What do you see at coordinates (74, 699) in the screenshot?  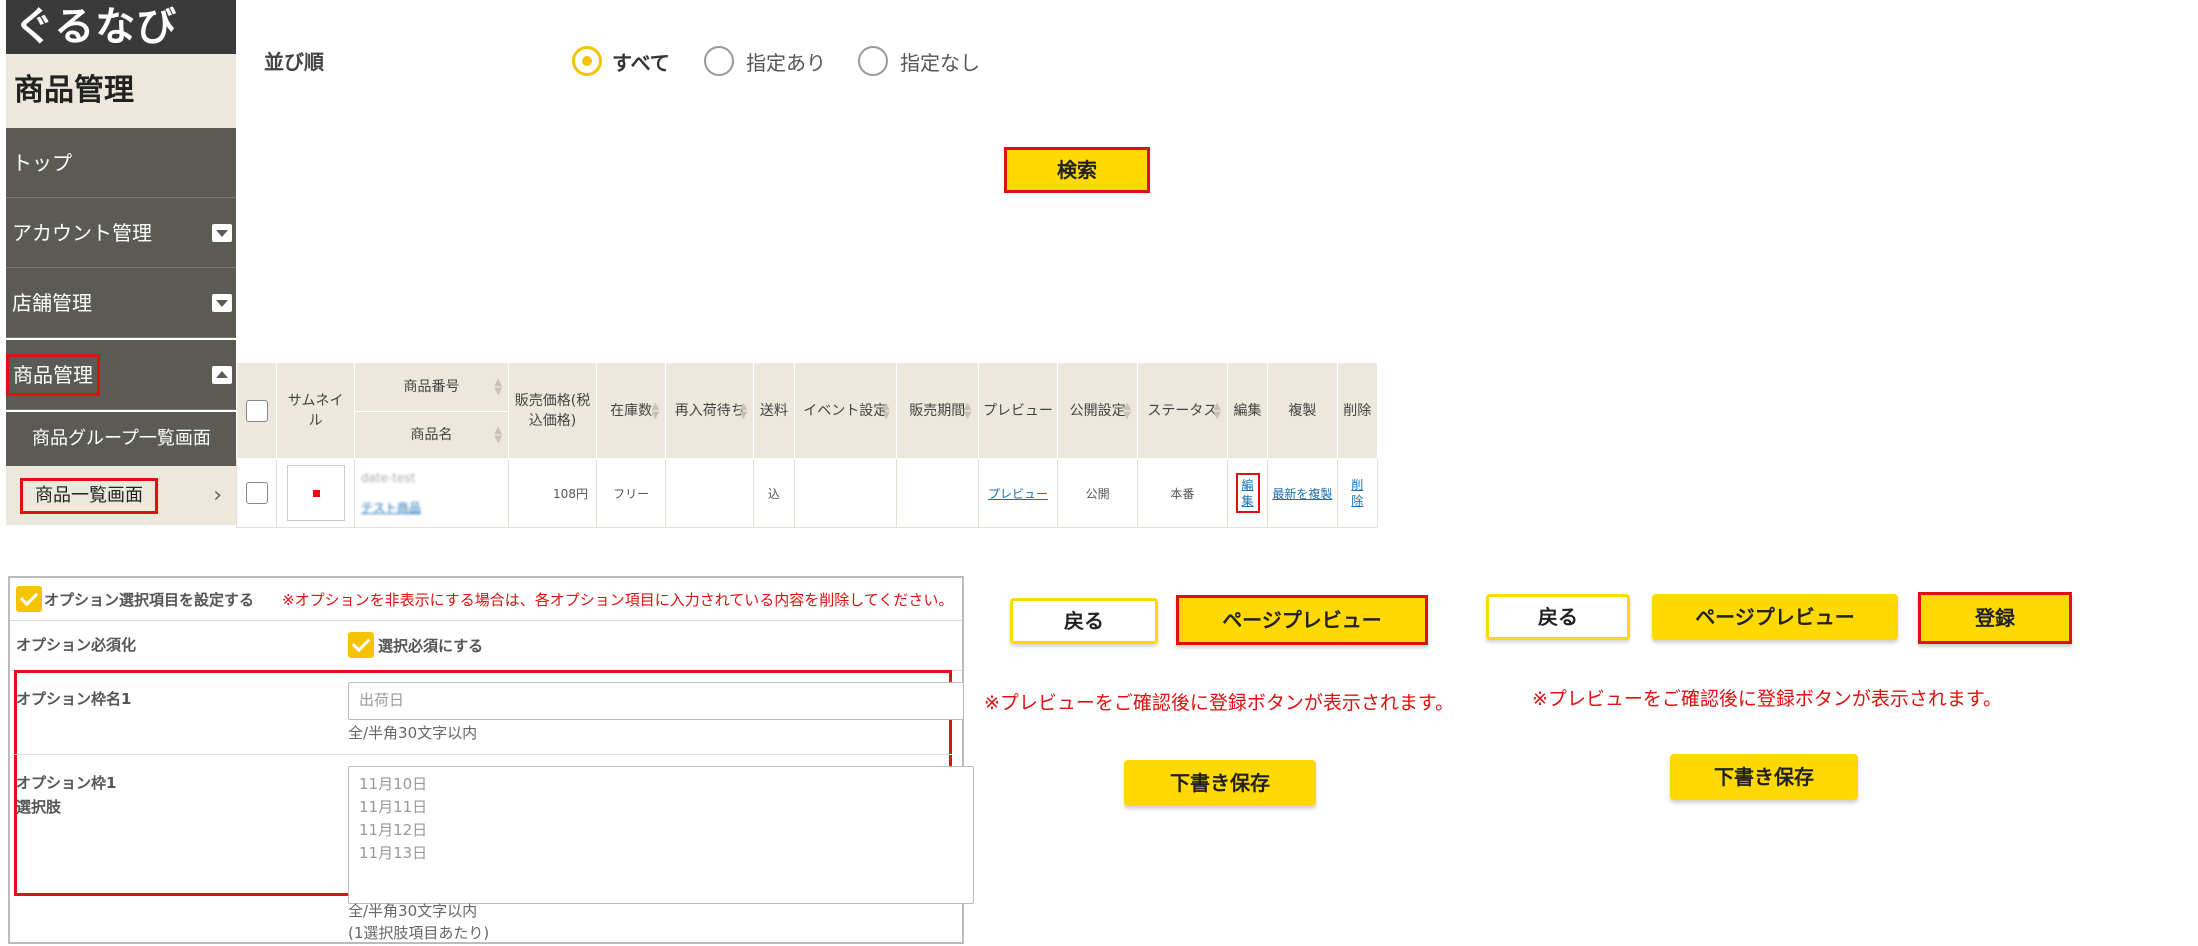 I see `option-frame-name-label: オプション枠名1` at bounding box center [74, 699].